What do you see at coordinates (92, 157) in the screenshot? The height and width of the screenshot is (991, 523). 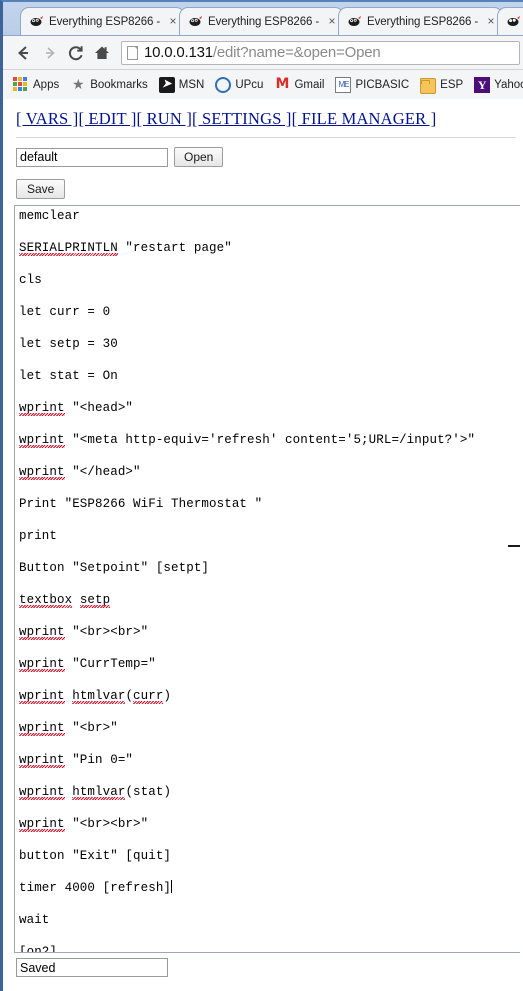 I see `filename-input` at bounding box center [92, 157].